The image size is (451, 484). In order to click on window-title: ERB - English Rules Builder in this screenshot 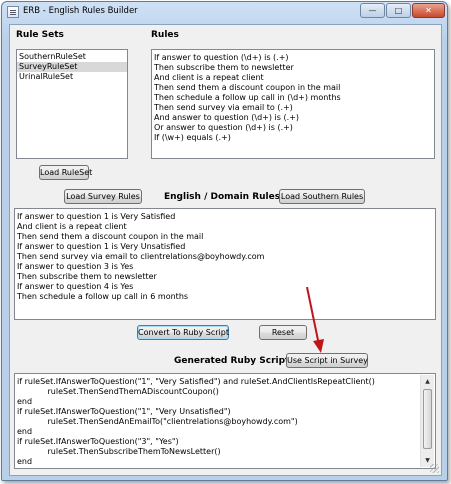, I will do `click(80, 11)`.